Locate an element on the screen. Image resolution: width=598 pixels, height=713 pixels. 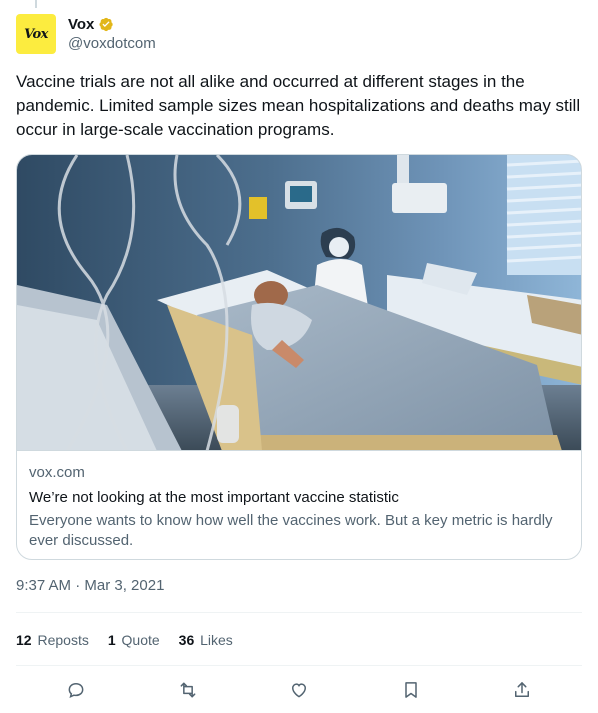
name-row: Vox is located at coordinates (112, 24).